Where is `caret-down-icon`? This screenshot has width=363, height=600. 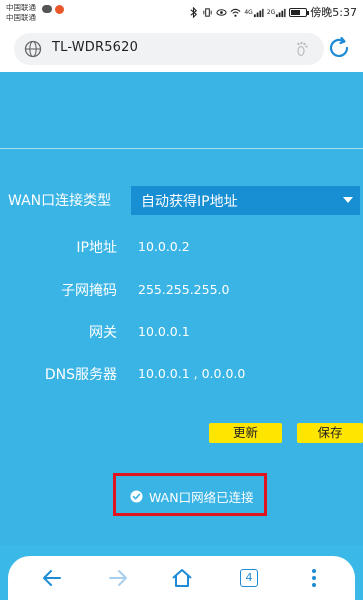 caret-down-icon is located at coordinates (348, 200).